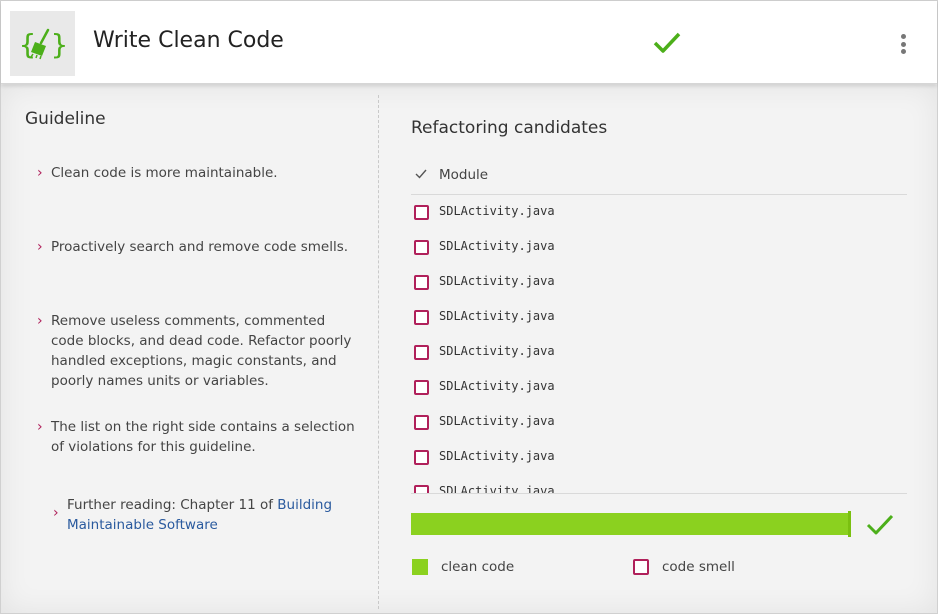  I want to click on list-divider, so click(659, 493).